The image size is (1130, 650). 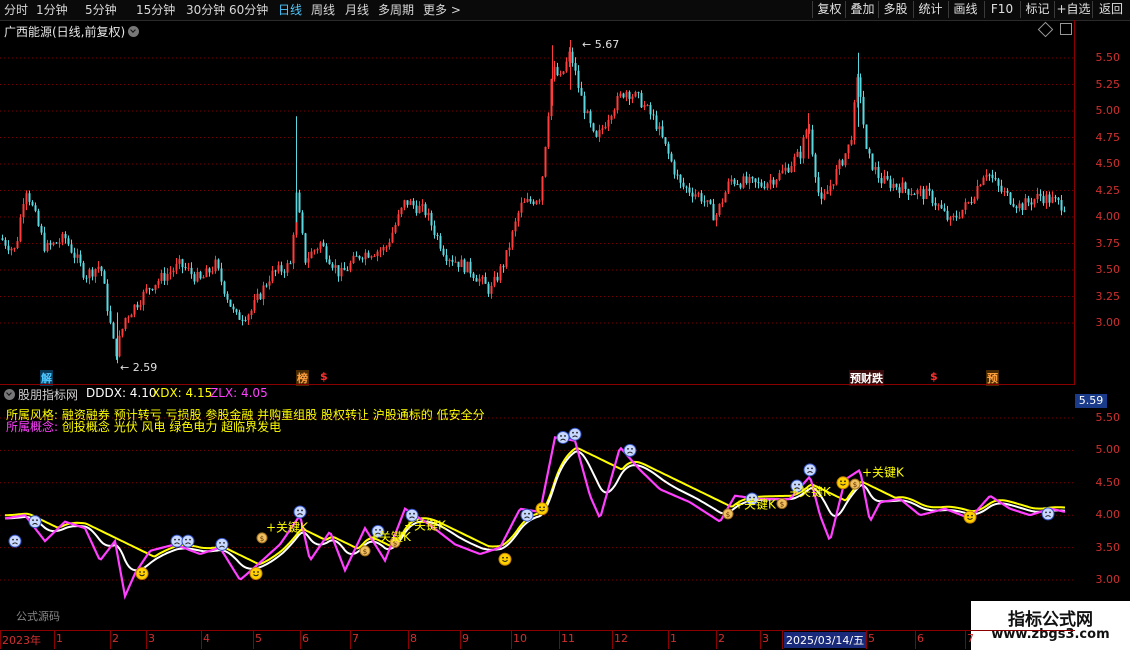 What do you see at coordinates (1037, 9) in the screenshot?
I see `mark-button: 标记` at bounding box center [1037, 9].